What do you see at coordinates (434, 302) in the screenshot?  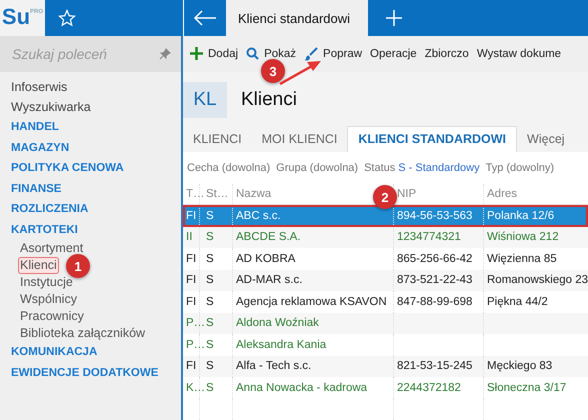 I see `table-cell: 847-88-99-698` at bounding box center [434, 302].